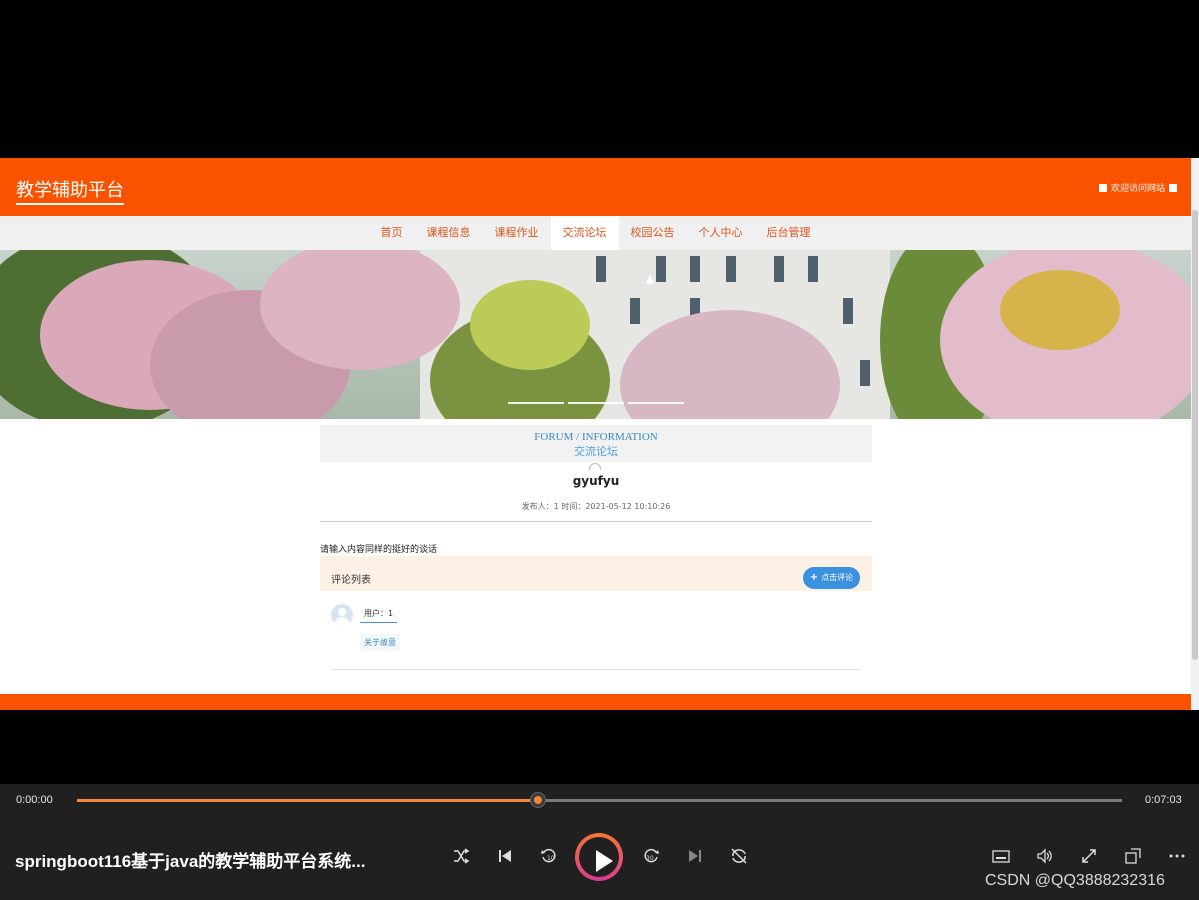 This screenshot has width=1199, height=900. I want to click on forward-30-icon: 30, so click(651, 858).